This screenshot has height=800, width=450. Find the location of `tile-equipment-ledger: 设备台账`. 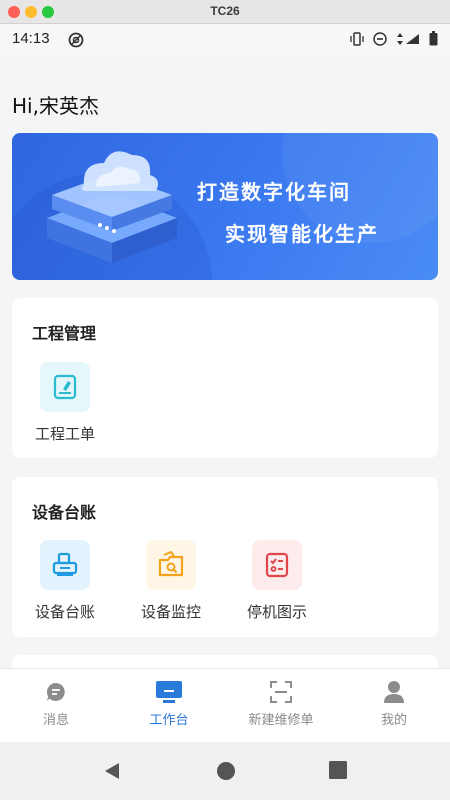

tile-equipment-ledger: 设备台账 is located at coordinates (65, 581).